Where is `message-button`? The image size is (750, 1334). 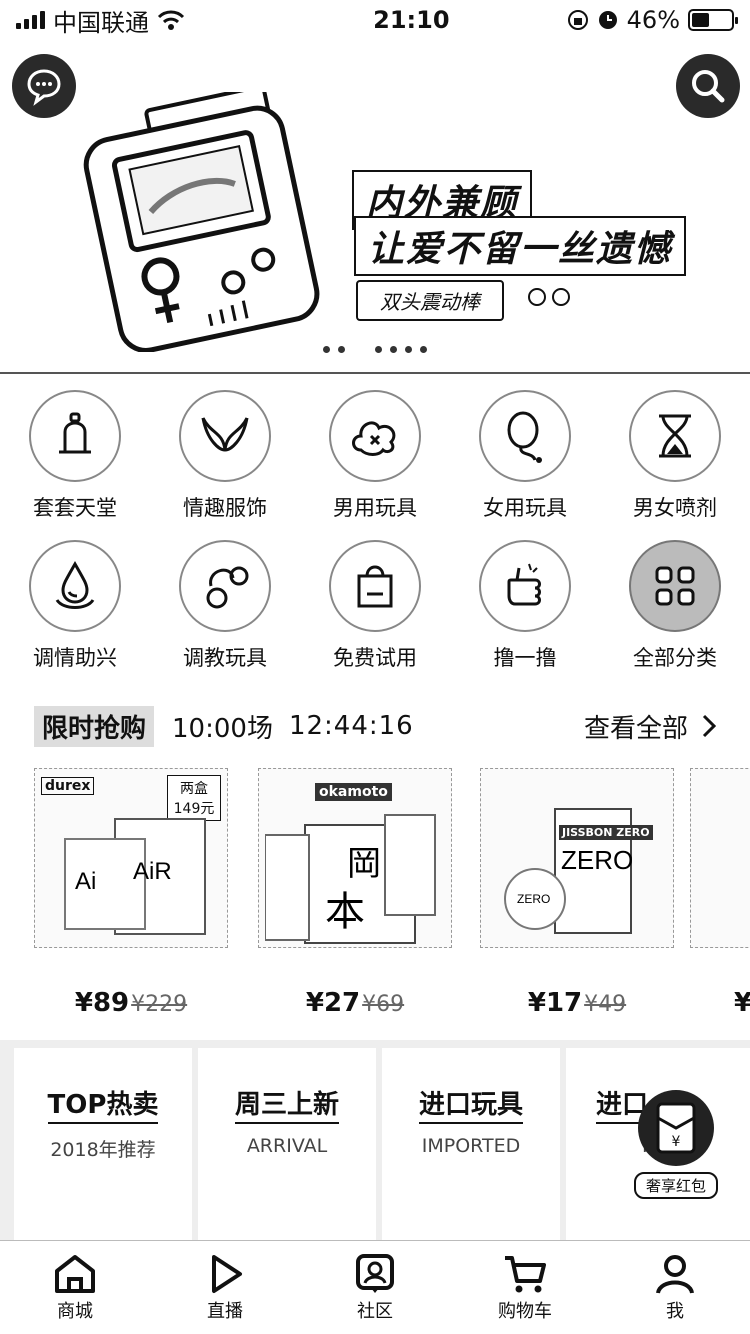 message-button is located at coordinates (44, 86).